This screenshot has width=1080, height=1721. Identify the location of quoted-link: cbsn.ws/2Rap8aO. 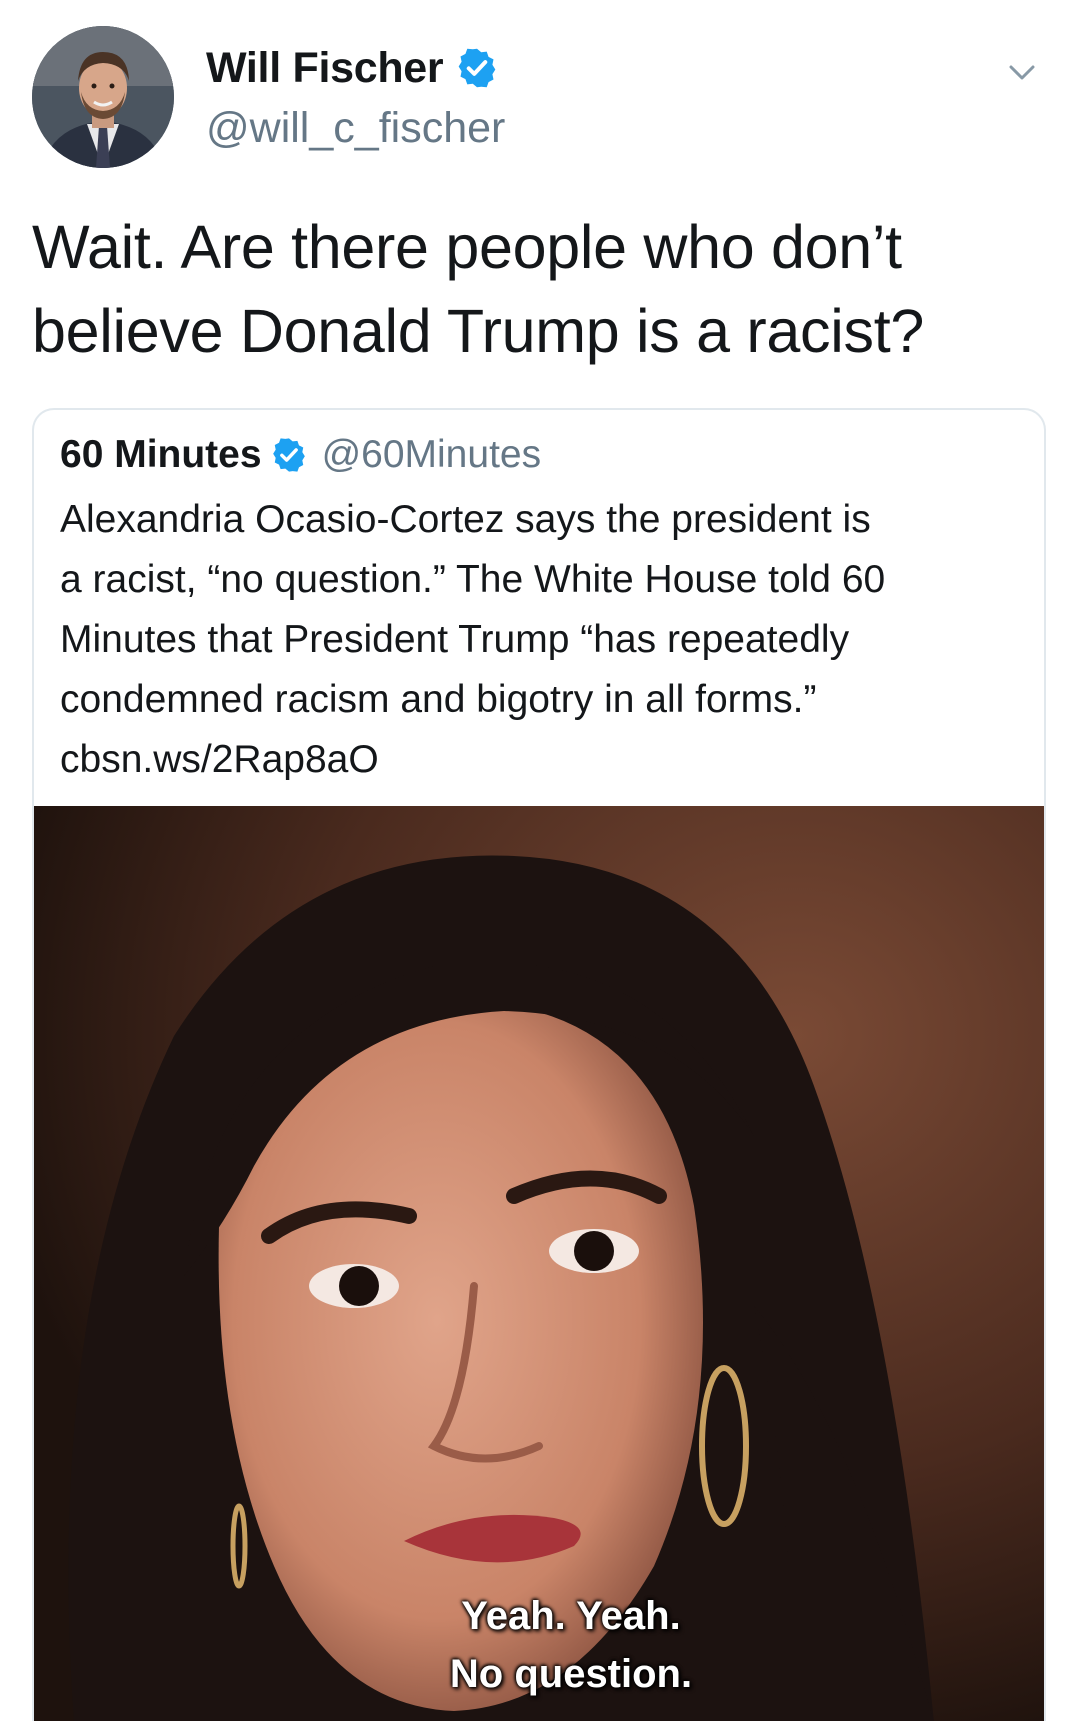
(547, 760).